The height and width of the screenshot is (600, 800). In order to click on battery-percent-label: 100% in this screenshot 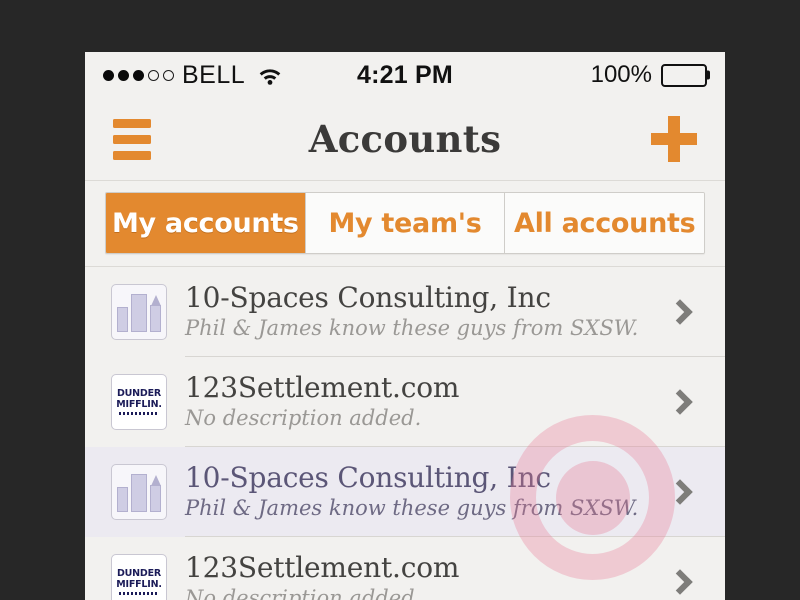, I will do `click(621, 74)`.